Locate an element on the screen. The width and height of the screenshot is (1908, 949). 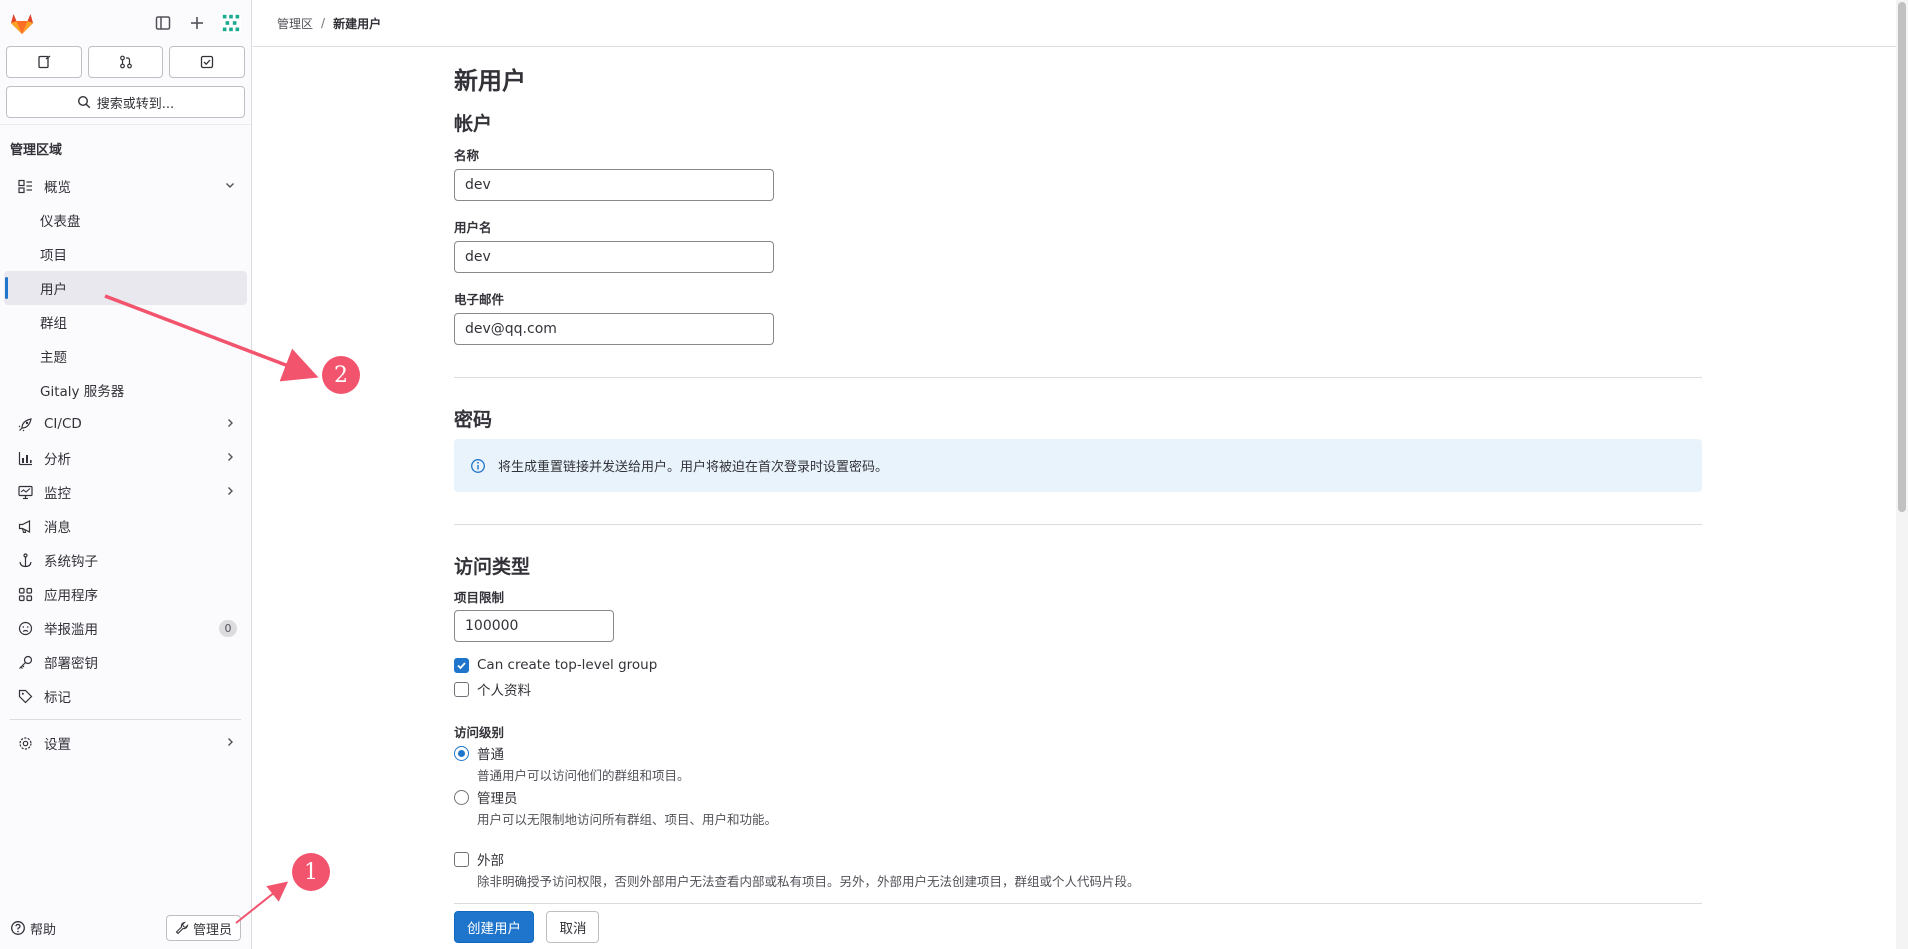
sidebar-item-system-hooks: 系统钩子 is located at coordinates (125, 560).